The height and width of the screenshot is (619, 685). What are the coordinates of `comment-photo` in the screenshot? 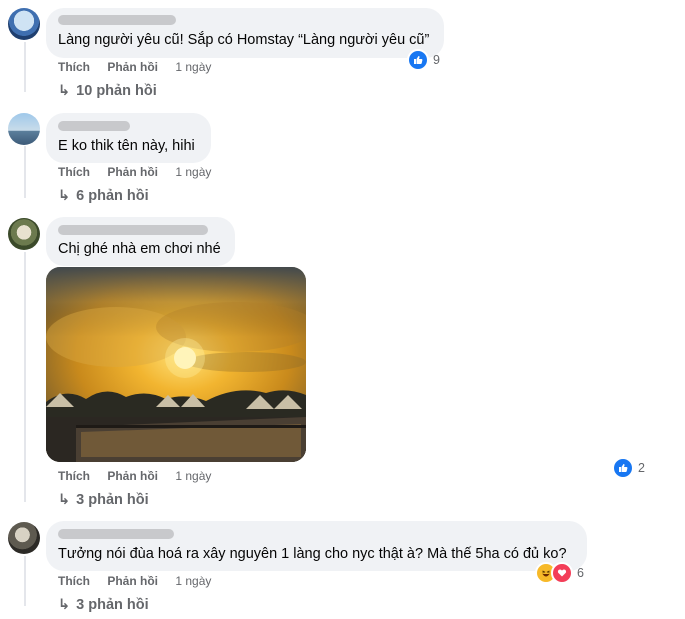 It's located at (176, 364).